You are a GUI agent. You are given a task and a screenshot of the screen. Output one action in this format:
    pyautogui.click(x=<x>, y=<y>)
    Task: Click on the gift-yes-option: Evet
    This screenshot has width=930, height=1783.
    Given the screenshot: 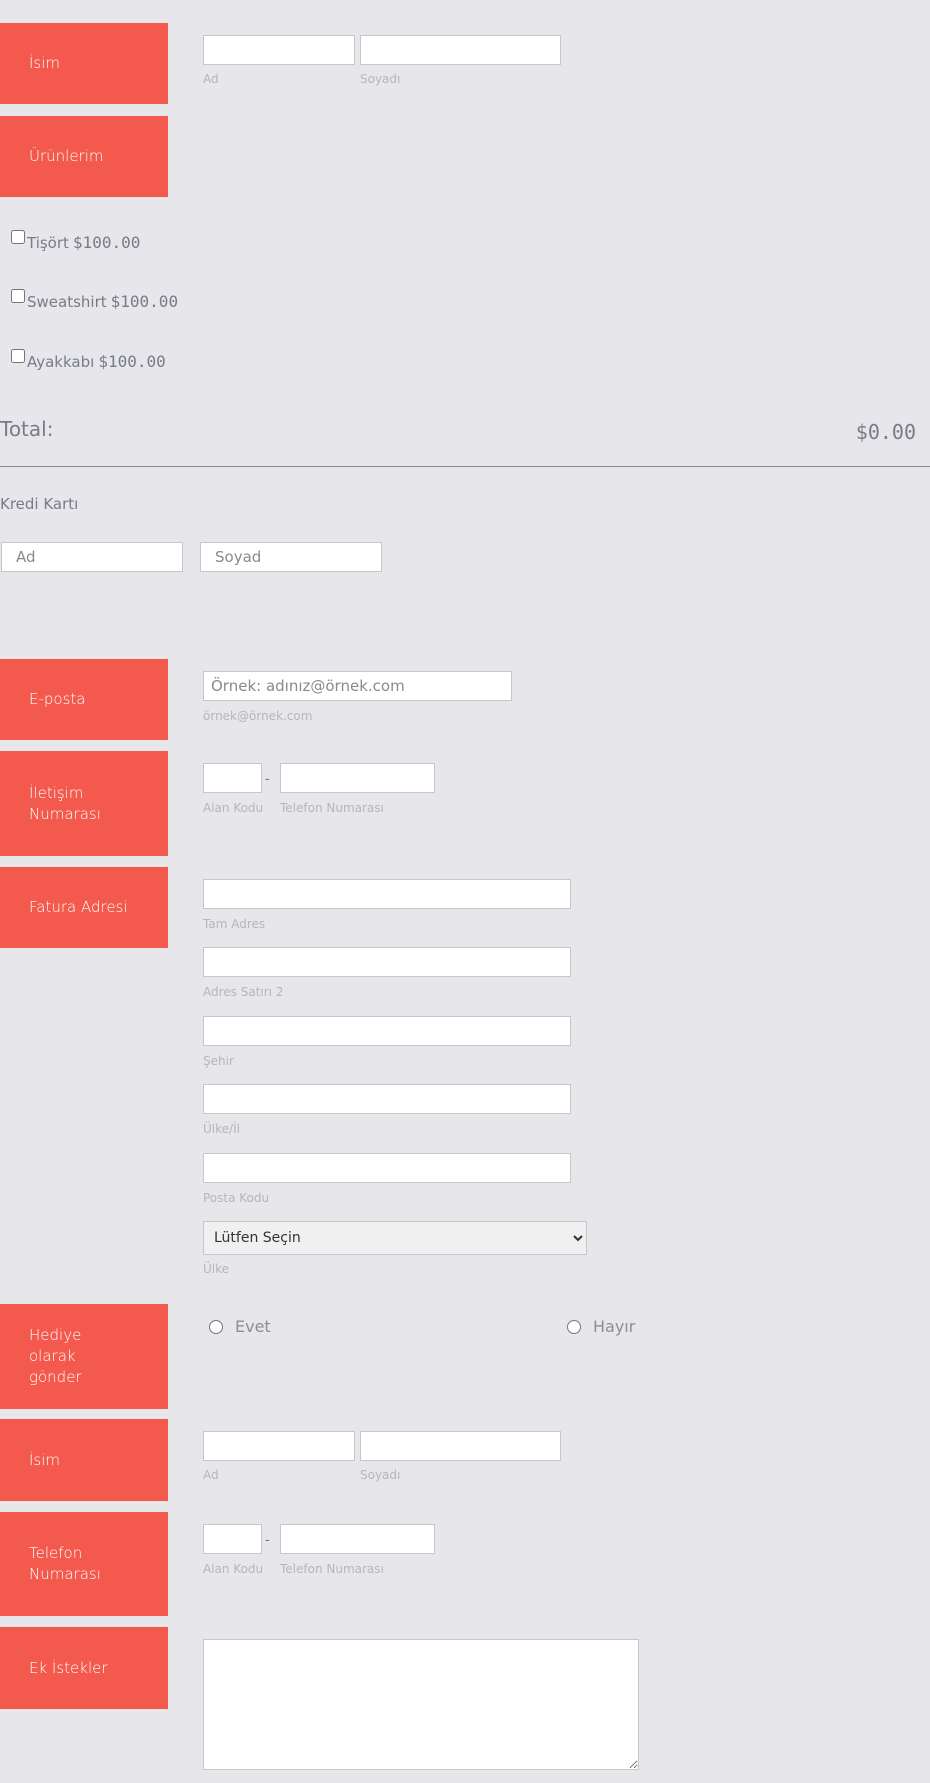 What is the action you would take?
    pyautogui.click(x=240, y=1326)
    